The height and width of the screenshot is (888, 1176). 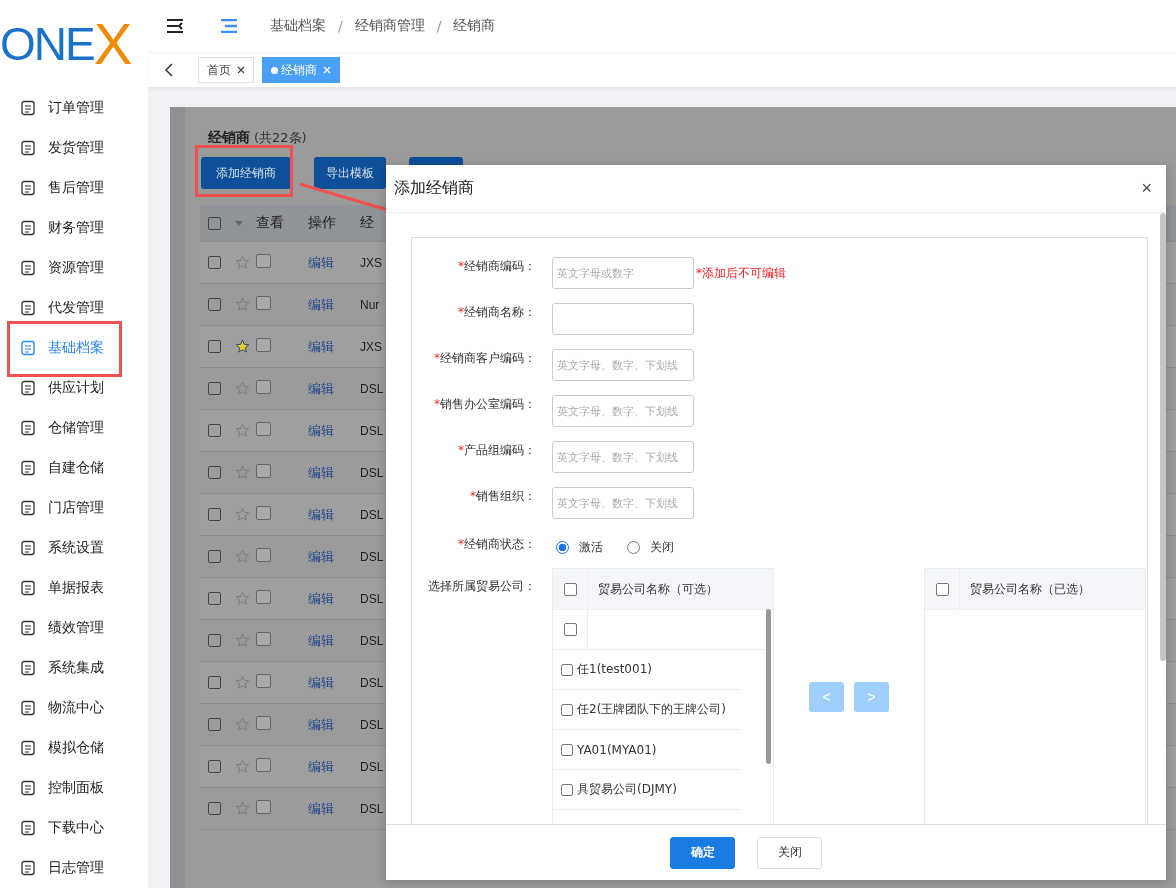 What do you see at coordinates (74, 708) in the screenshot?
I see `sidebar-item: 物流中心` at bounding box center [74, 708].